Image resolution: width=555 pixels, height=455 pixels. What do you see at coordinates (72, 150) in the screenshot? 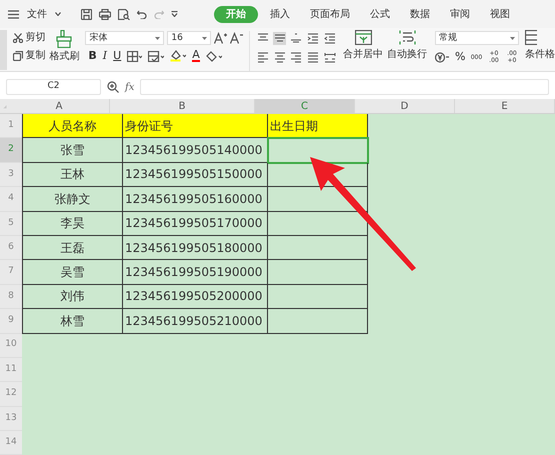
I see `table-cell: 张雪` at bounding box center [72, 150].